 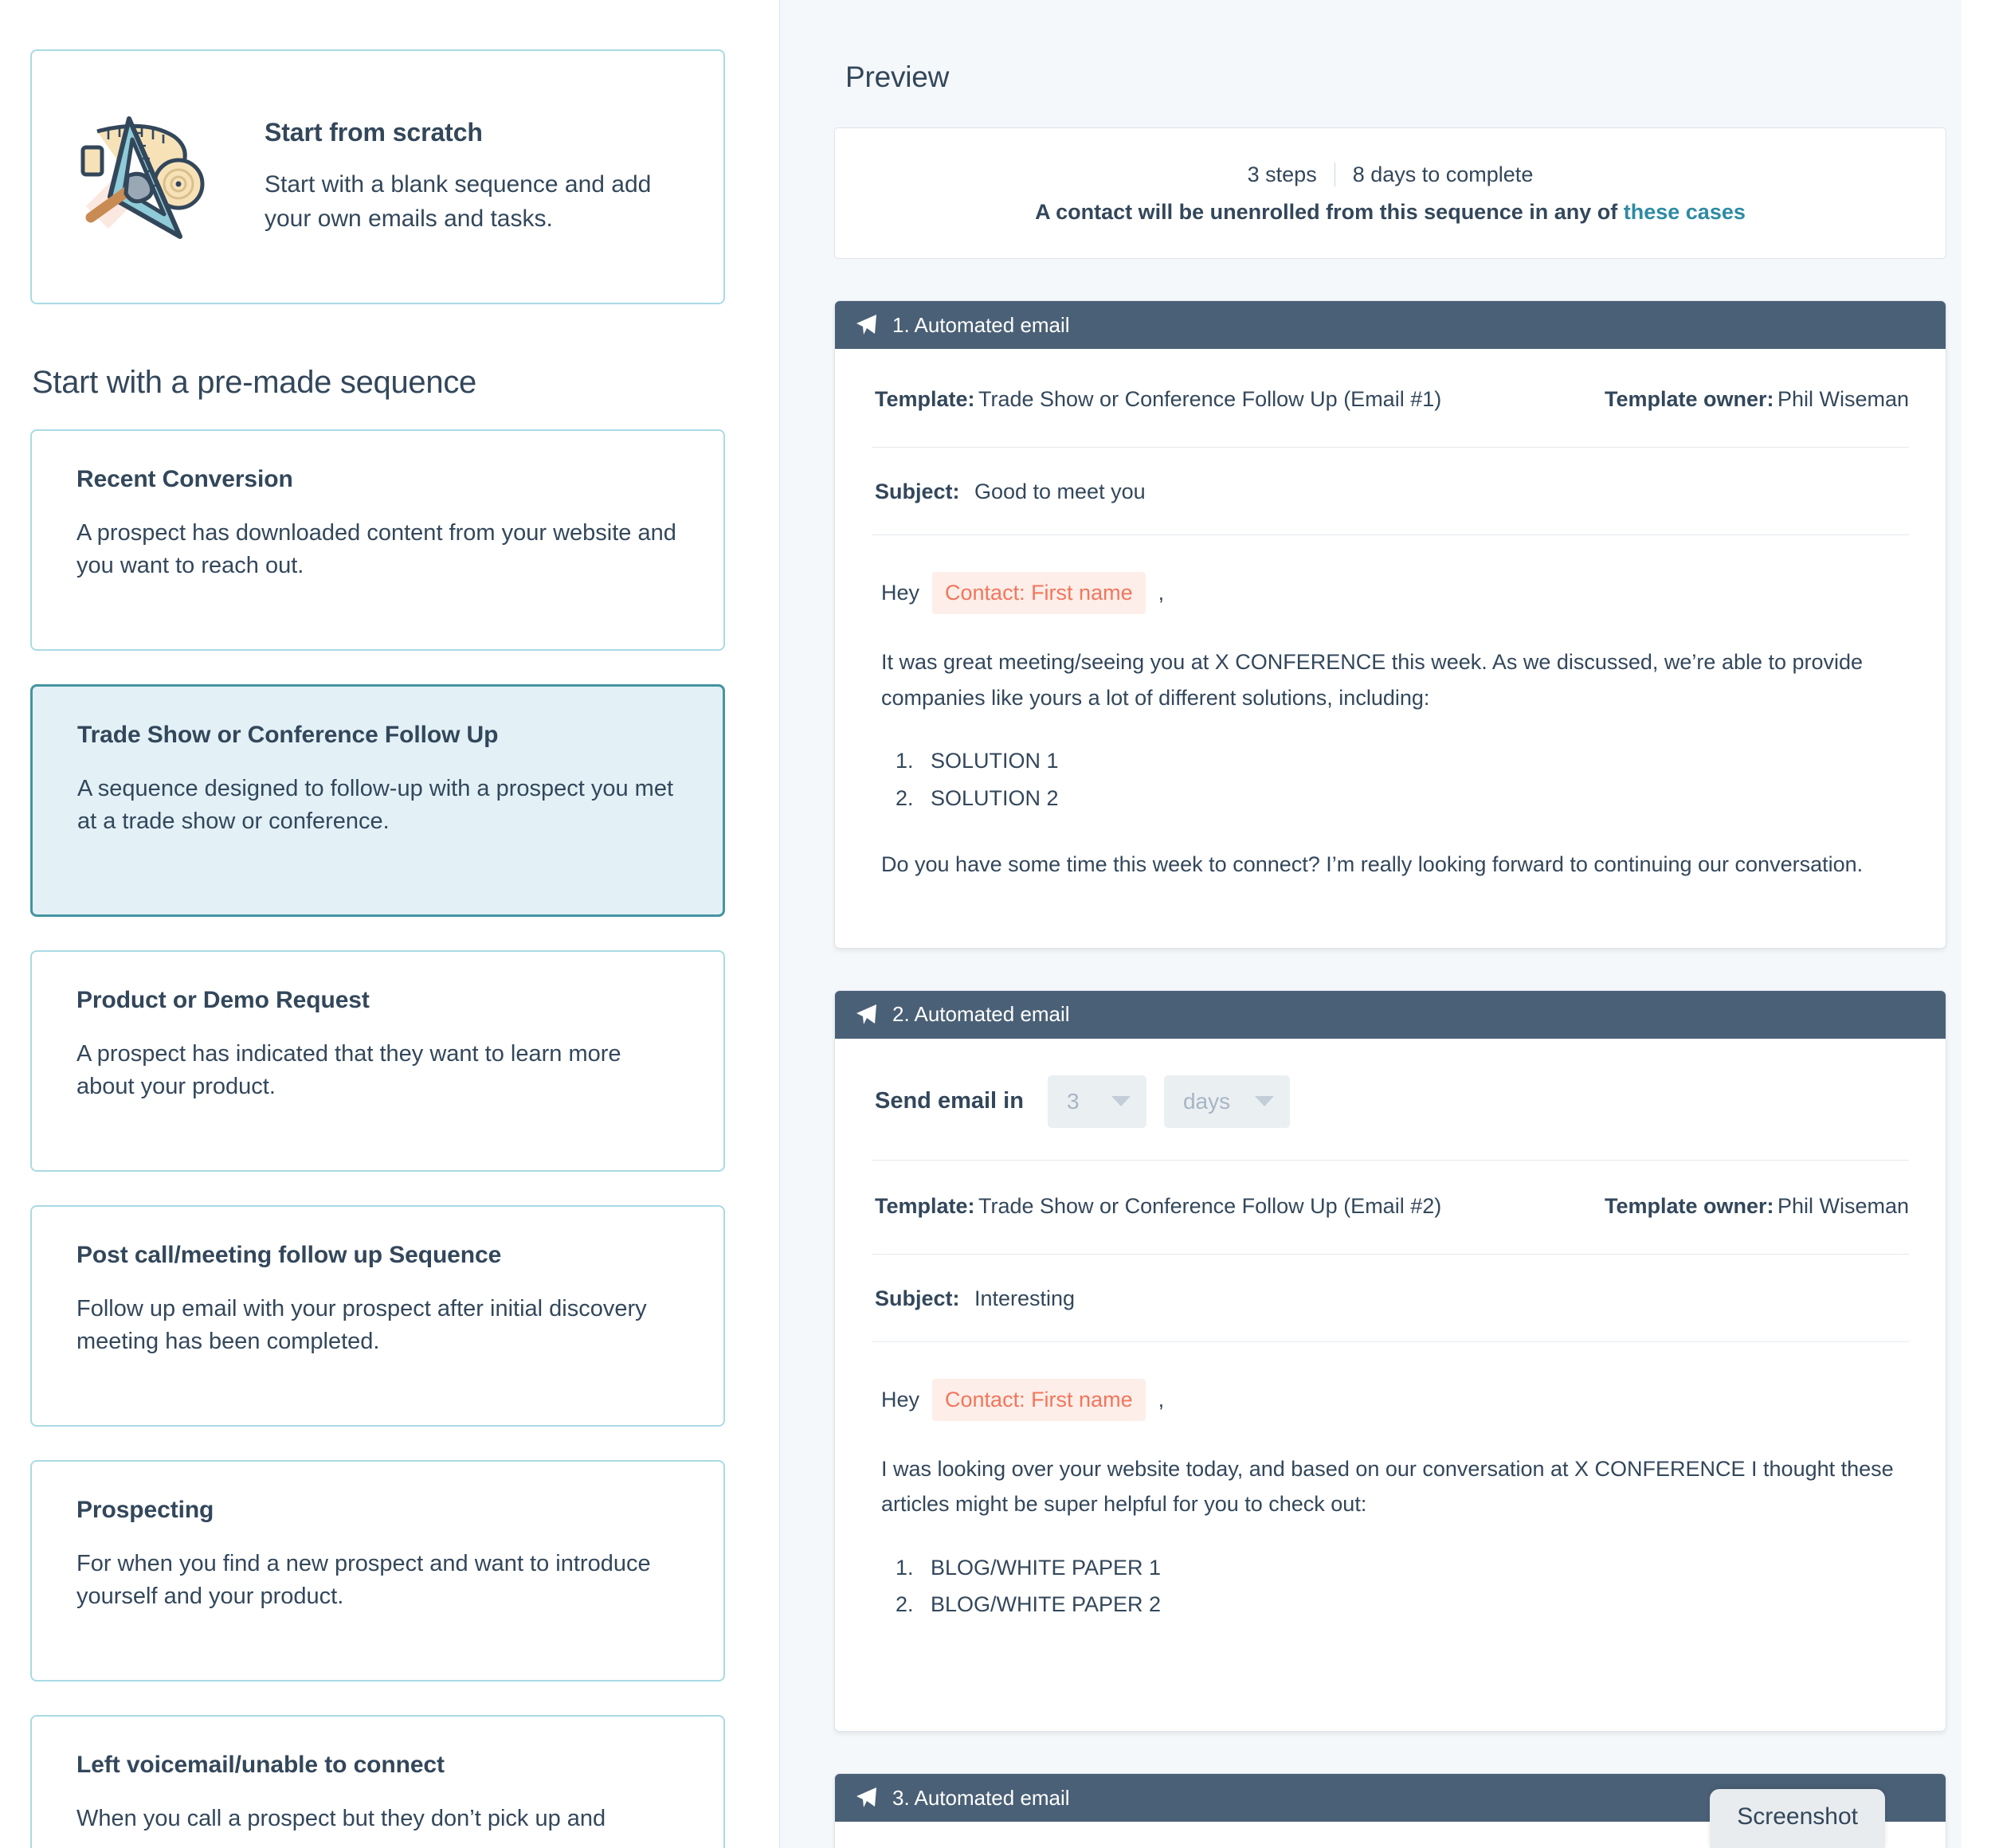 What do you see at coordinates (981, 324) in the screenshot?
I see `step-header-label: 1. Automated email` at bounding box center [981, 324].